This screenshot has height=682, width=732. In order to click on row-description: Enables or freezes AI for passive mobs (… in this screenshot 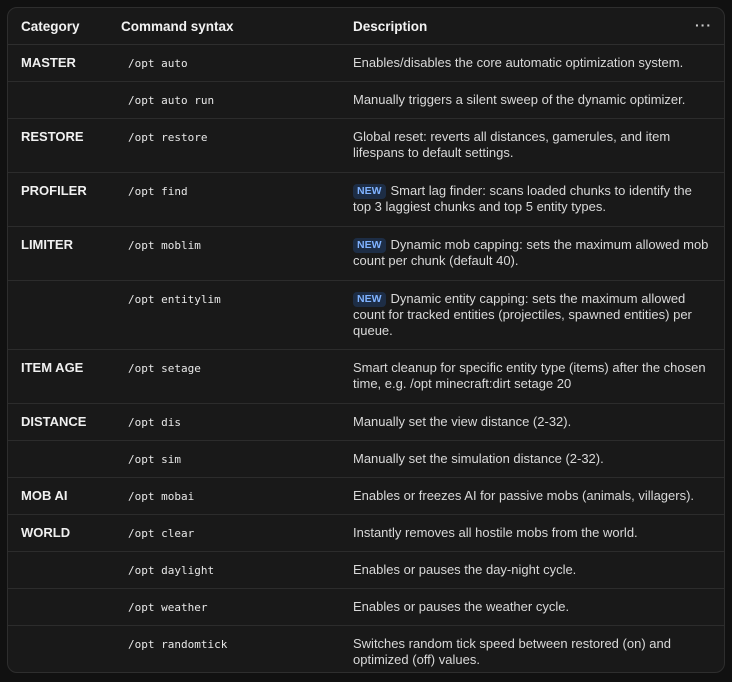, I will do `click(524, 495)`.